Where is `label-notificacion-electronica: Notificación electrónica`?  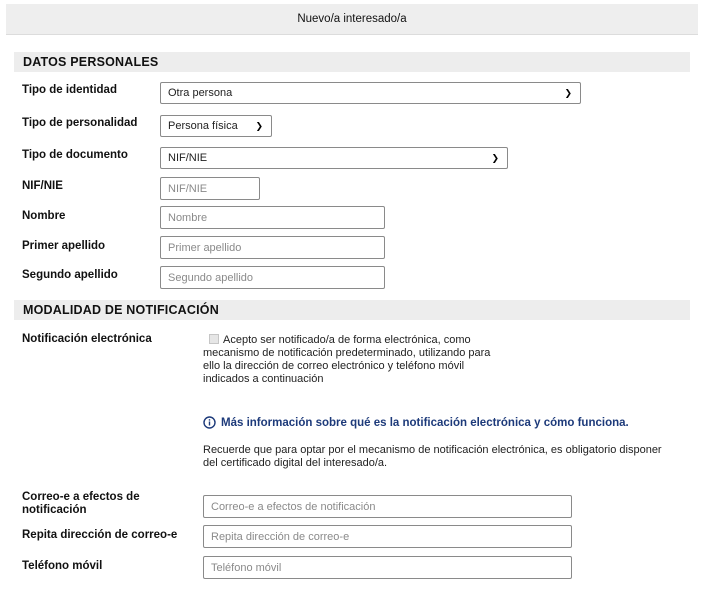 label-notificacion-electronica: Notificación electrónica is located at coordinates (87, 339).